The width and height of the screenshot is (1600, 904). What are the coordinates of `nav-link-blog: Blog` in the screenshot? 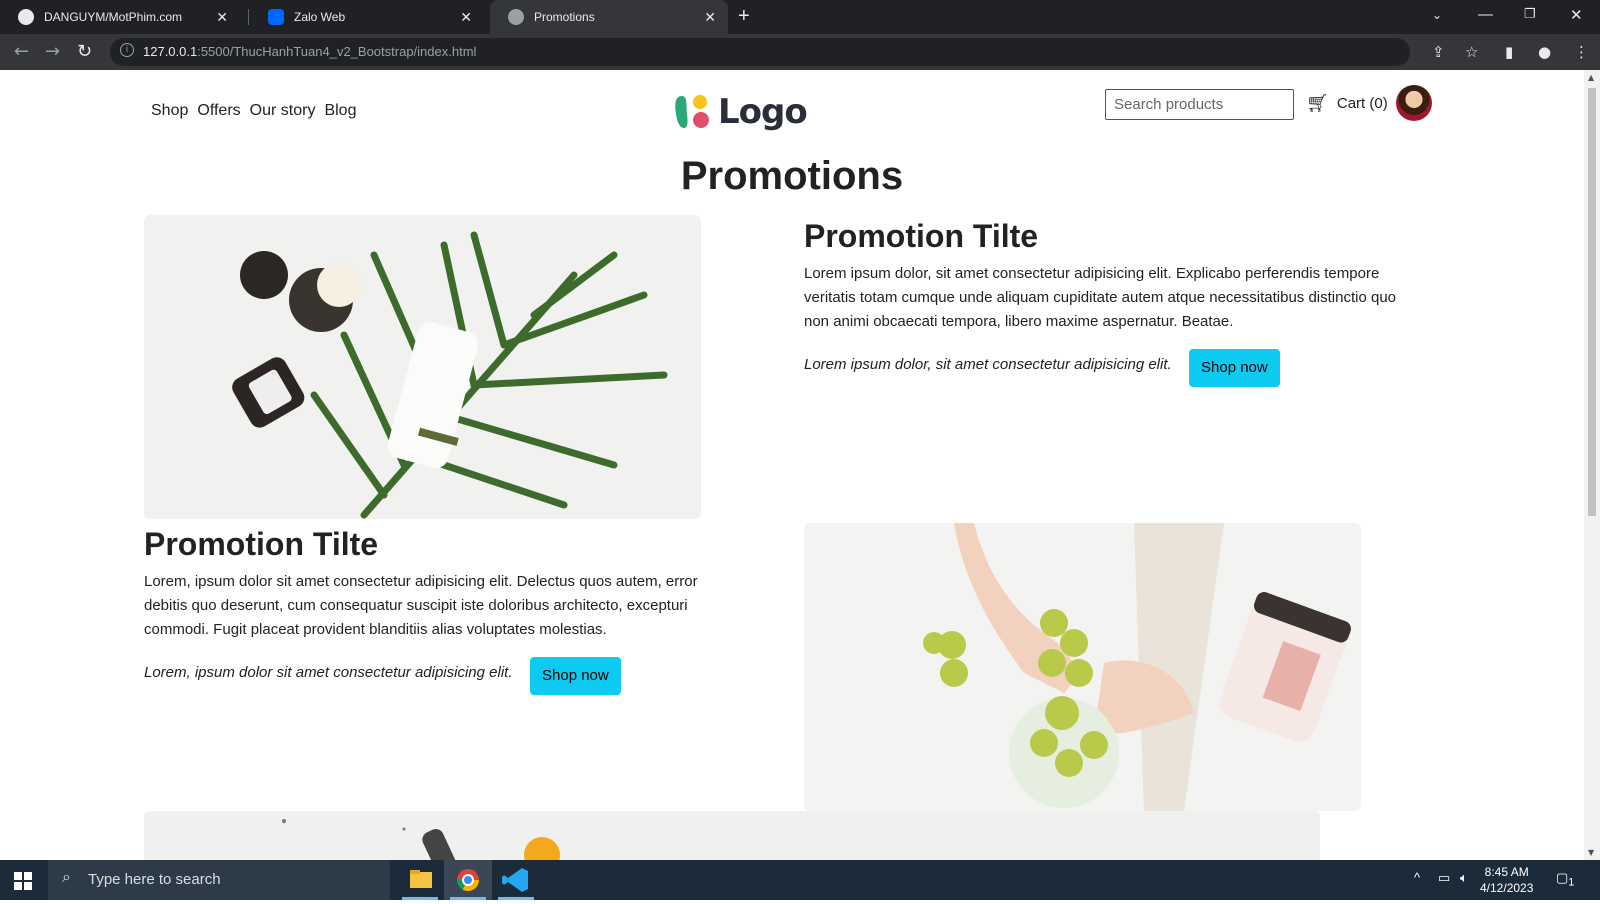 It's located at (340, 111).